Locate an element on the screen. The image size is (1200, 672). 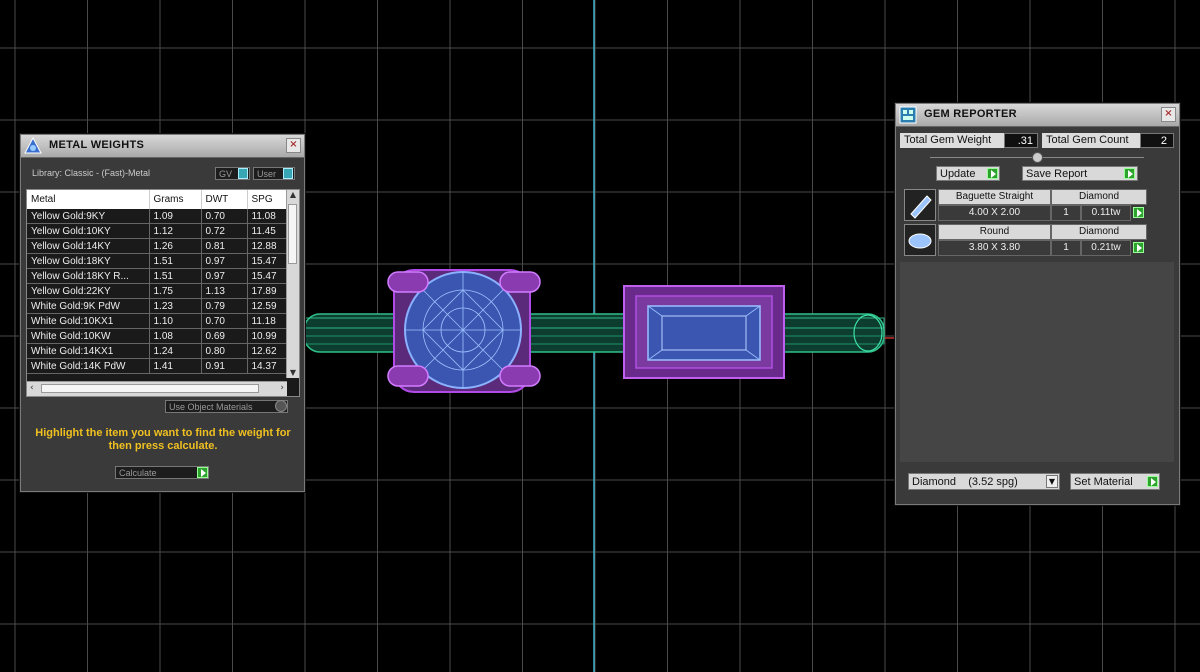
set-material-label: Set Material is located at coordinates (1103, 482).